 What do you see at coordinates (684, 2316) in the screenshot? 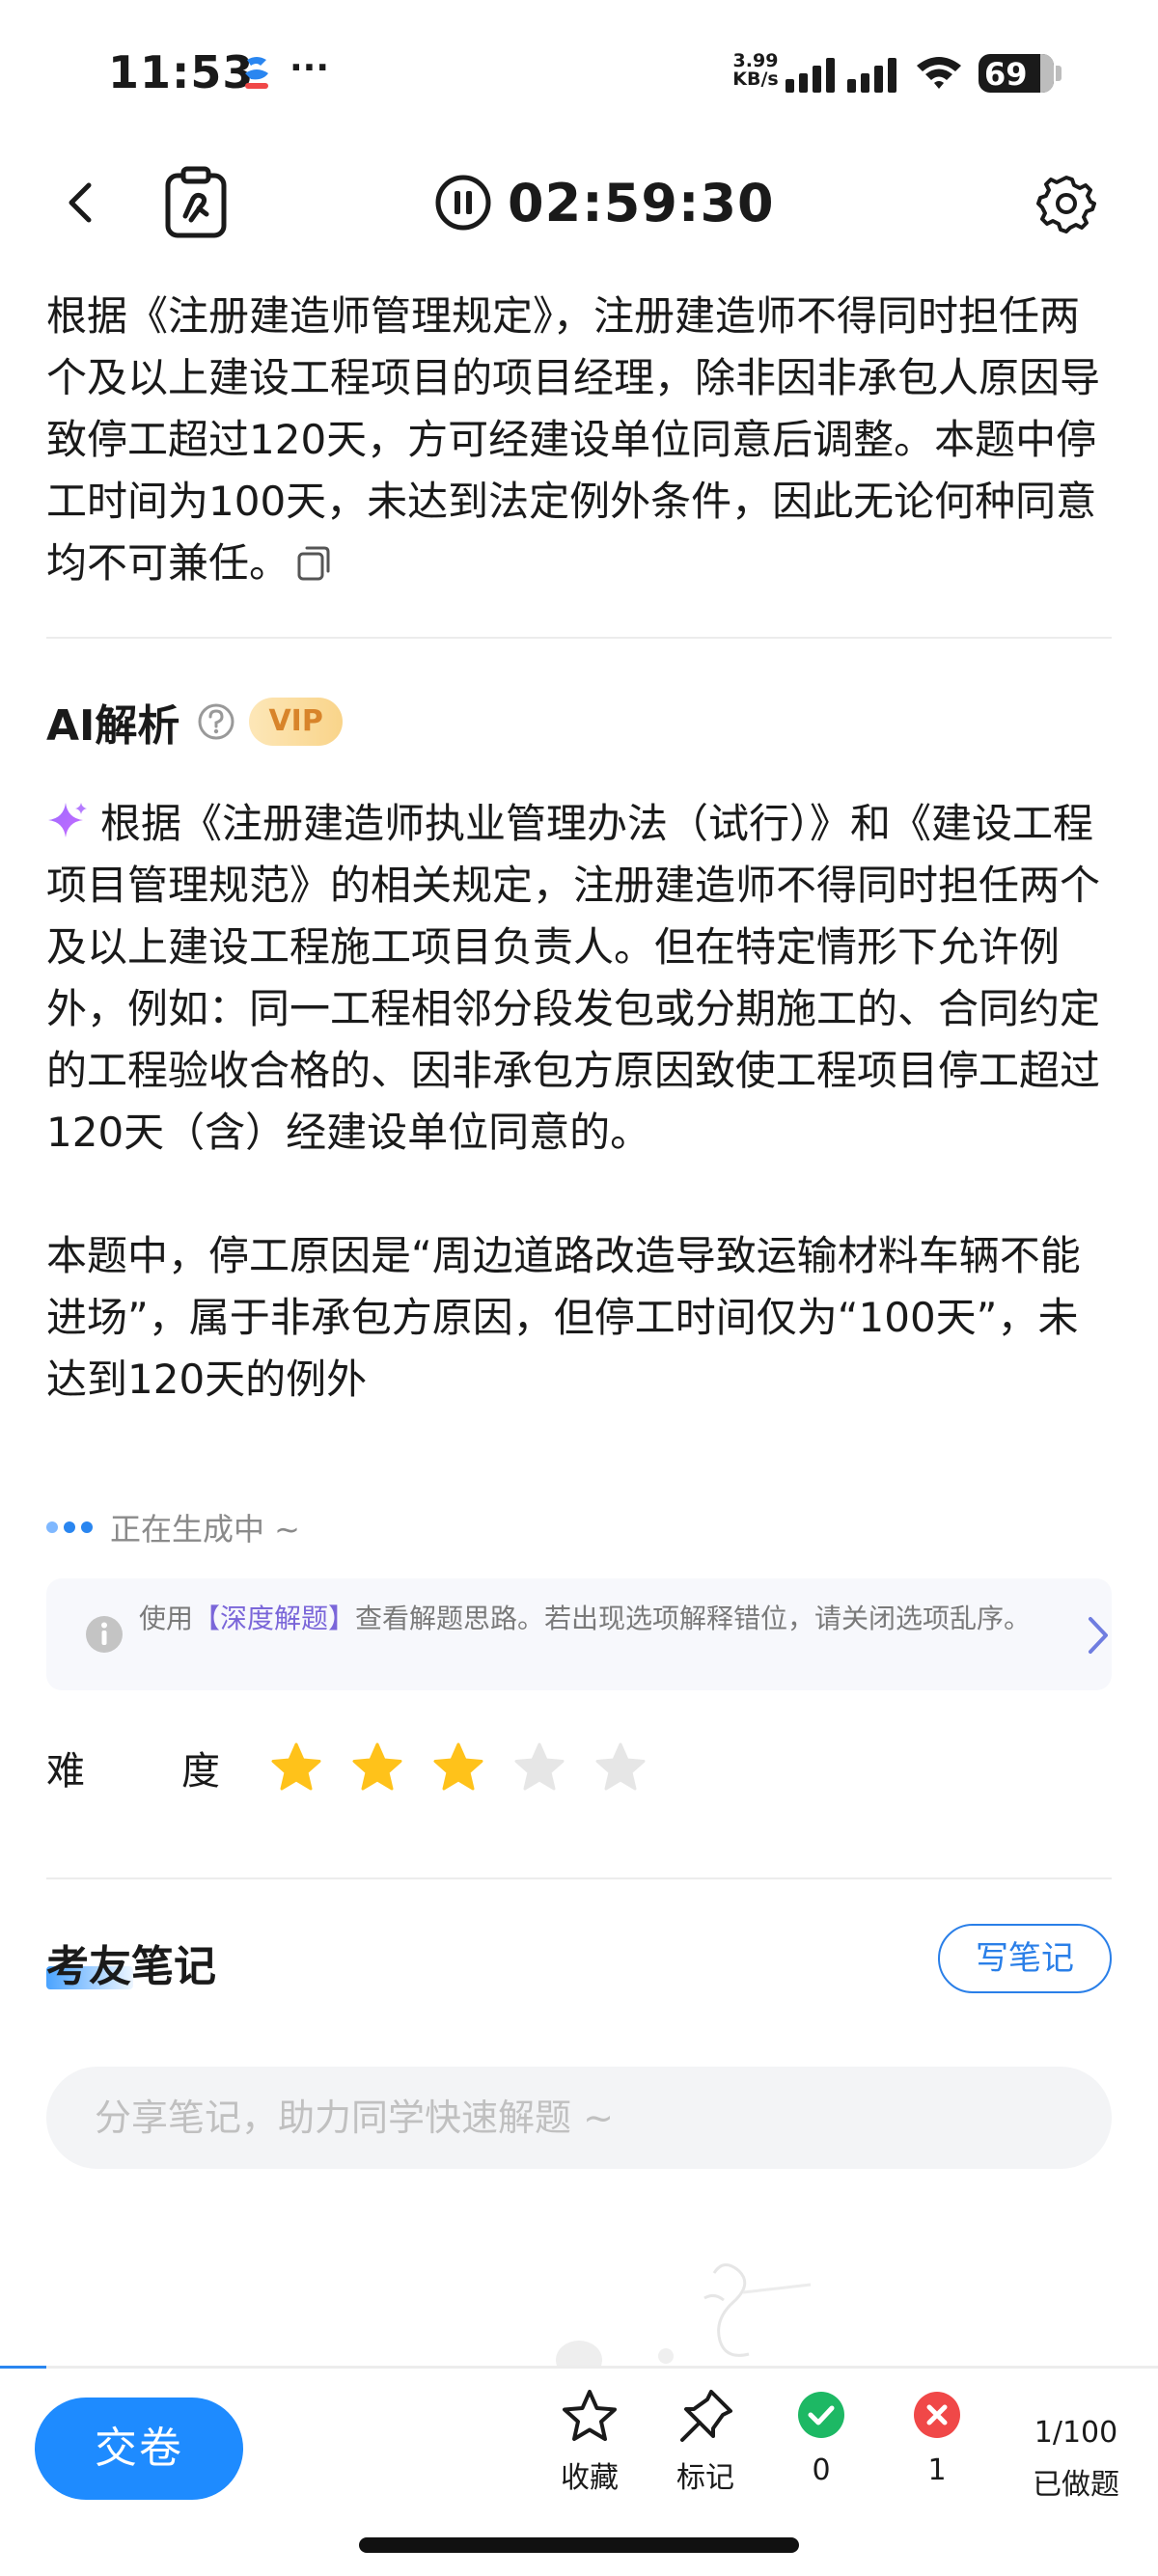
I see `empty-notes-illustration` at bounding box center [684, 2316].